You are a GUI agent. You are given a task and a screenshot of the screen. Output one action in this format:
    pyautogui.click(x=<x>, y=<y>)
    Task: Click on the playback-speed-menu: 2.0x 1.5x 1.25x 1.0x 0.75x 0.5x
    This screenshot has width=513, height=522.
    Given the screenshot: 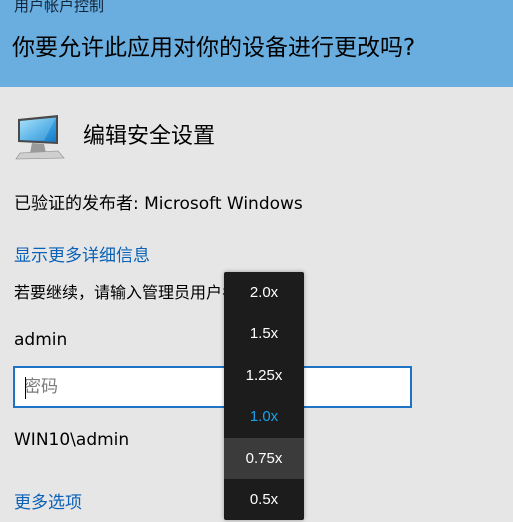 What is the action you would take?
    pyautogui.click(x=264, y=396)
    